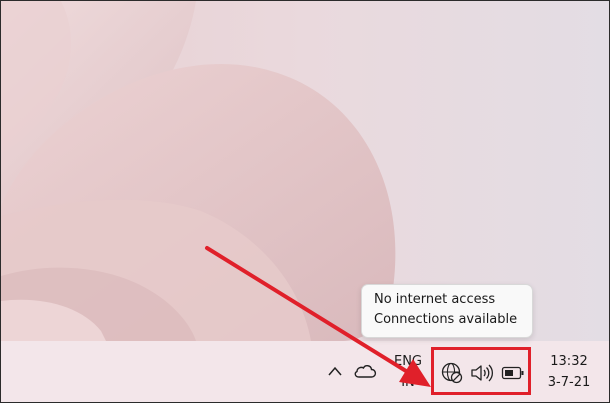 This screenshot has height=403, width=610. I want to click on clock-time: 13:32, so click(569, 361).